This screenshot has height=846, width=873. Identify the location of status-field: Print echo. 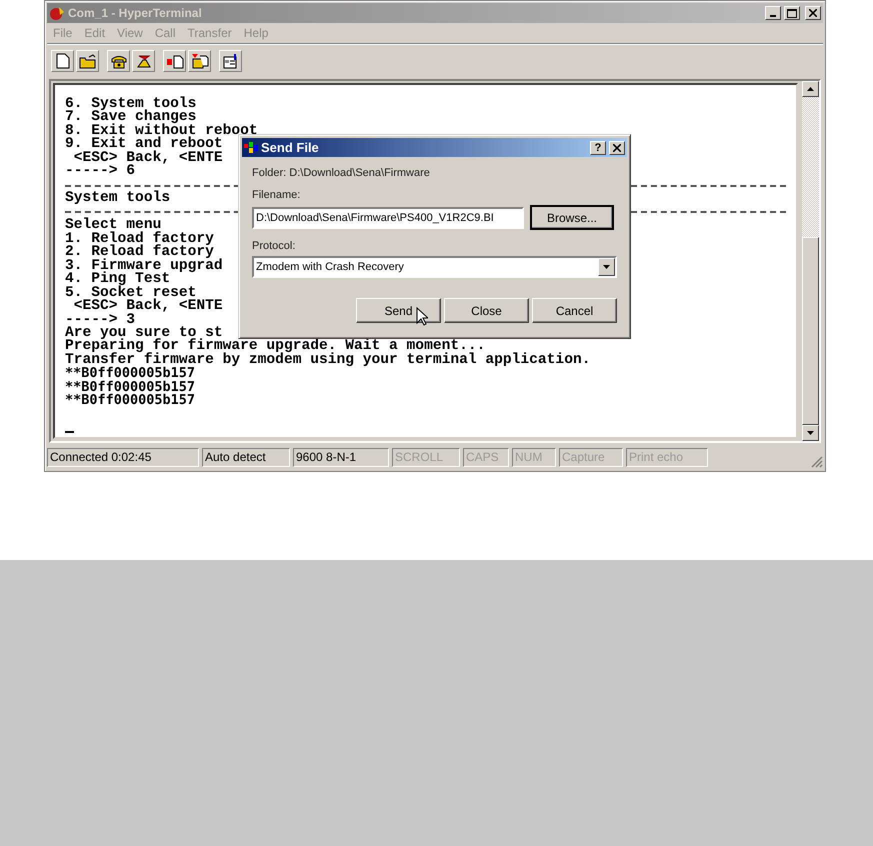
(667, 457).